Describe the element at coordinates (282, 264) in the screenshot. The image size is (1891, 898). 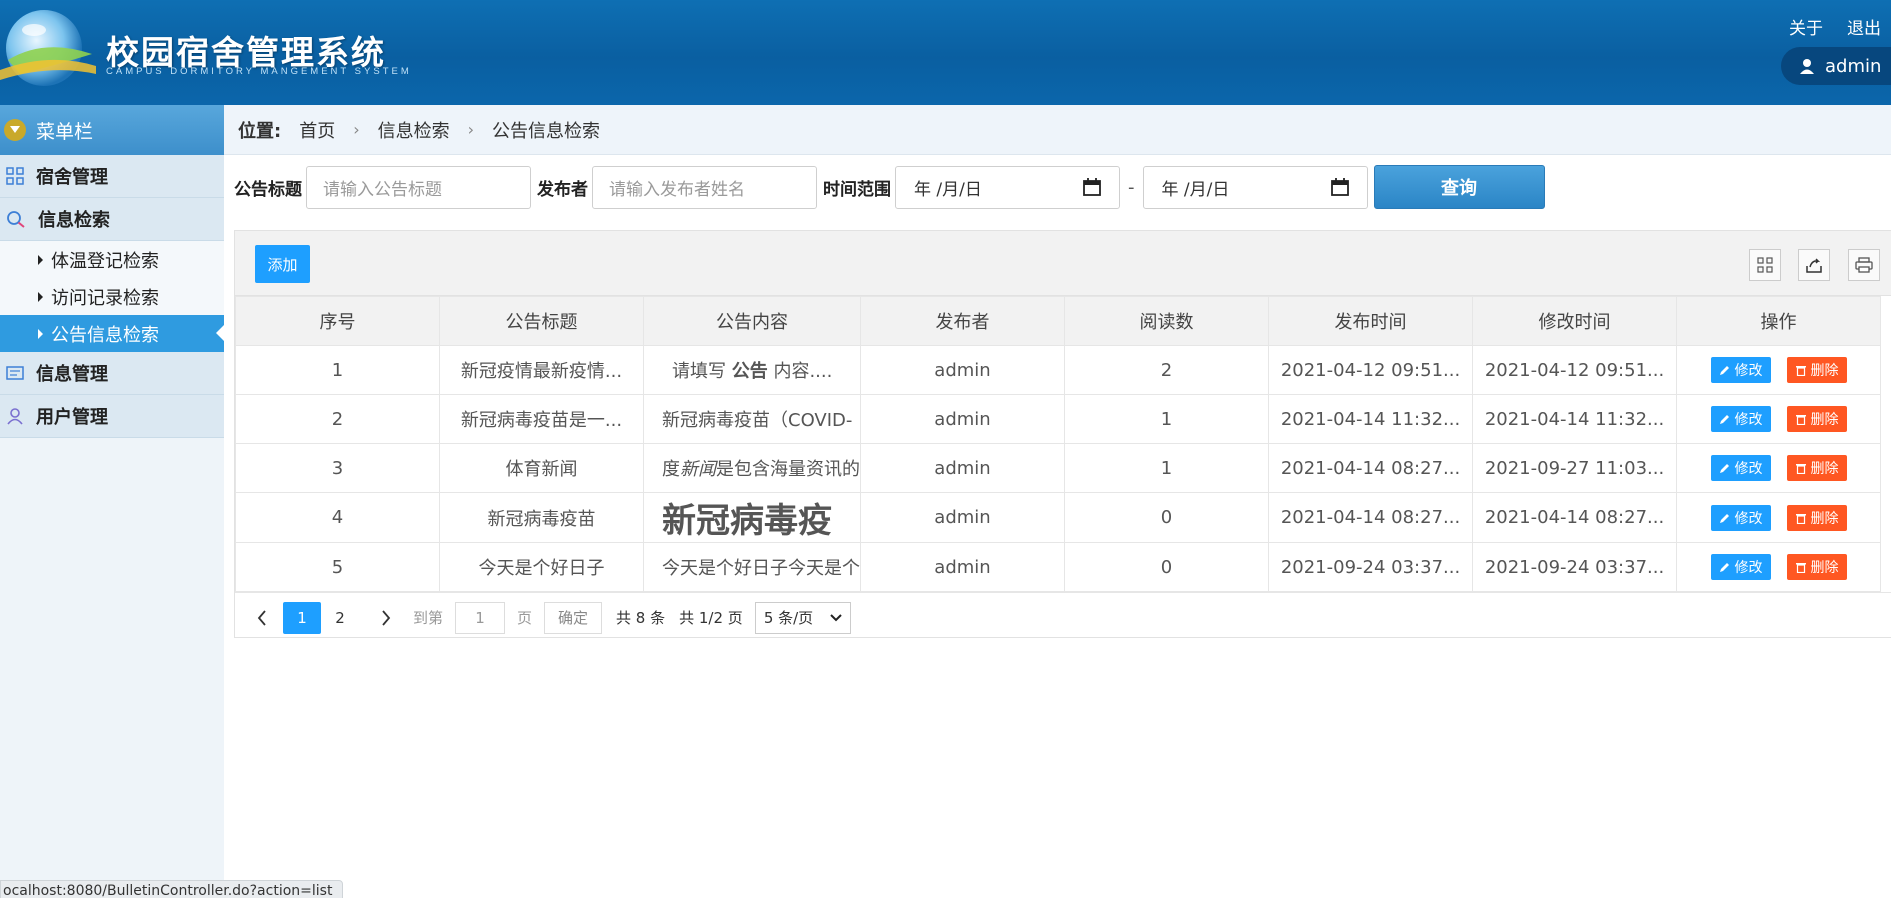
I see `add-button: 添加` at that location.